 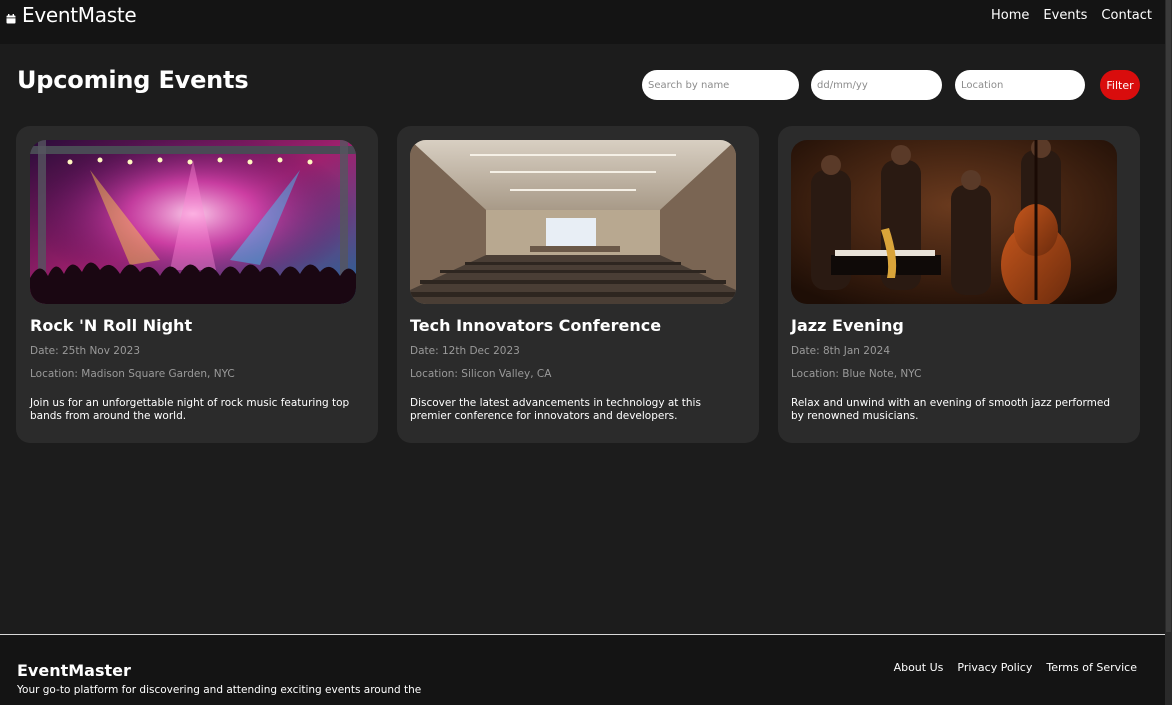 I want to click on top-nav-bar: EventMaste Home Events Contact, so click(x=582, y=22).